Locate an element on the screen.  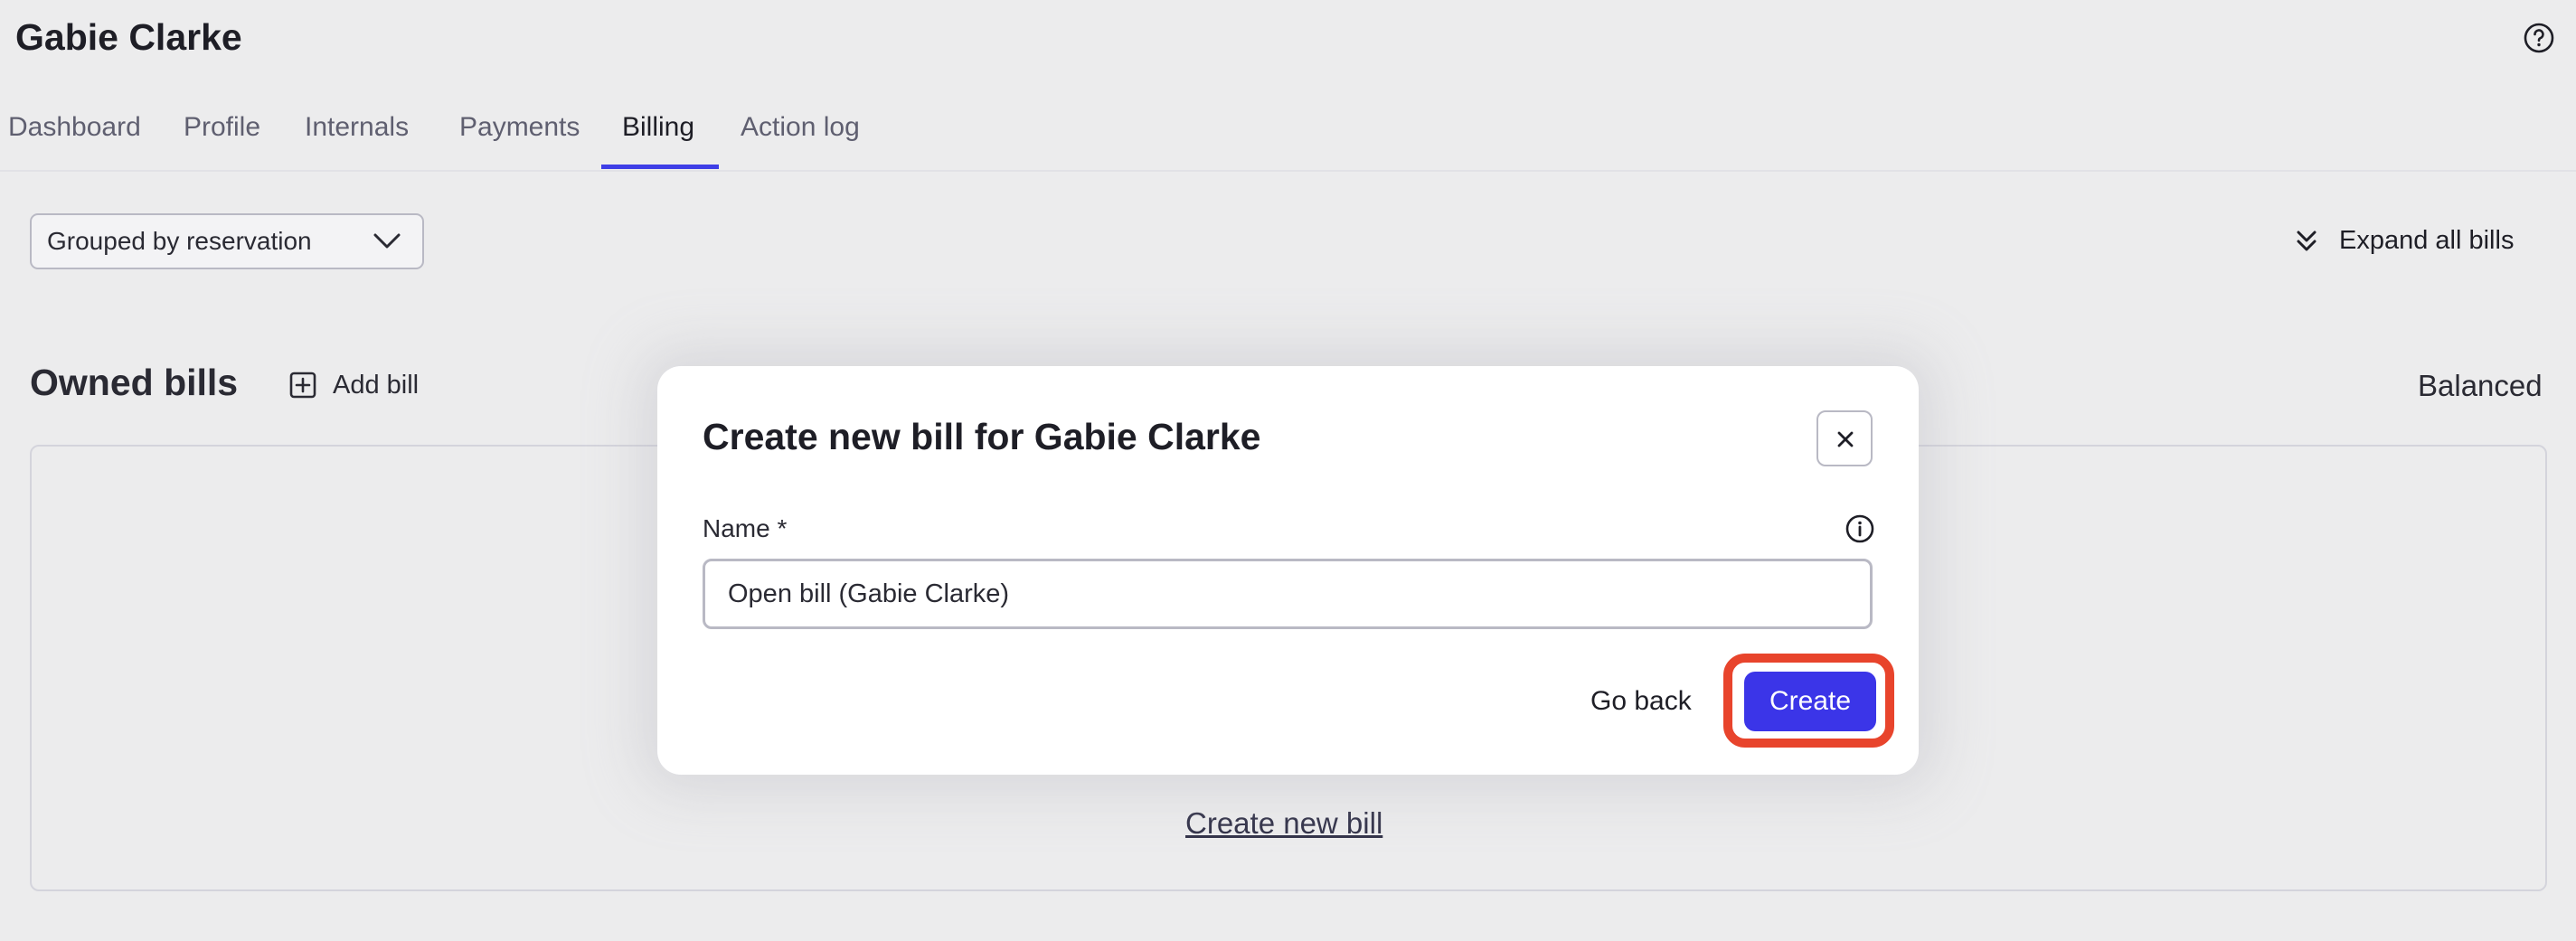
active-tab-indicator is located at coordinates (660, 167).